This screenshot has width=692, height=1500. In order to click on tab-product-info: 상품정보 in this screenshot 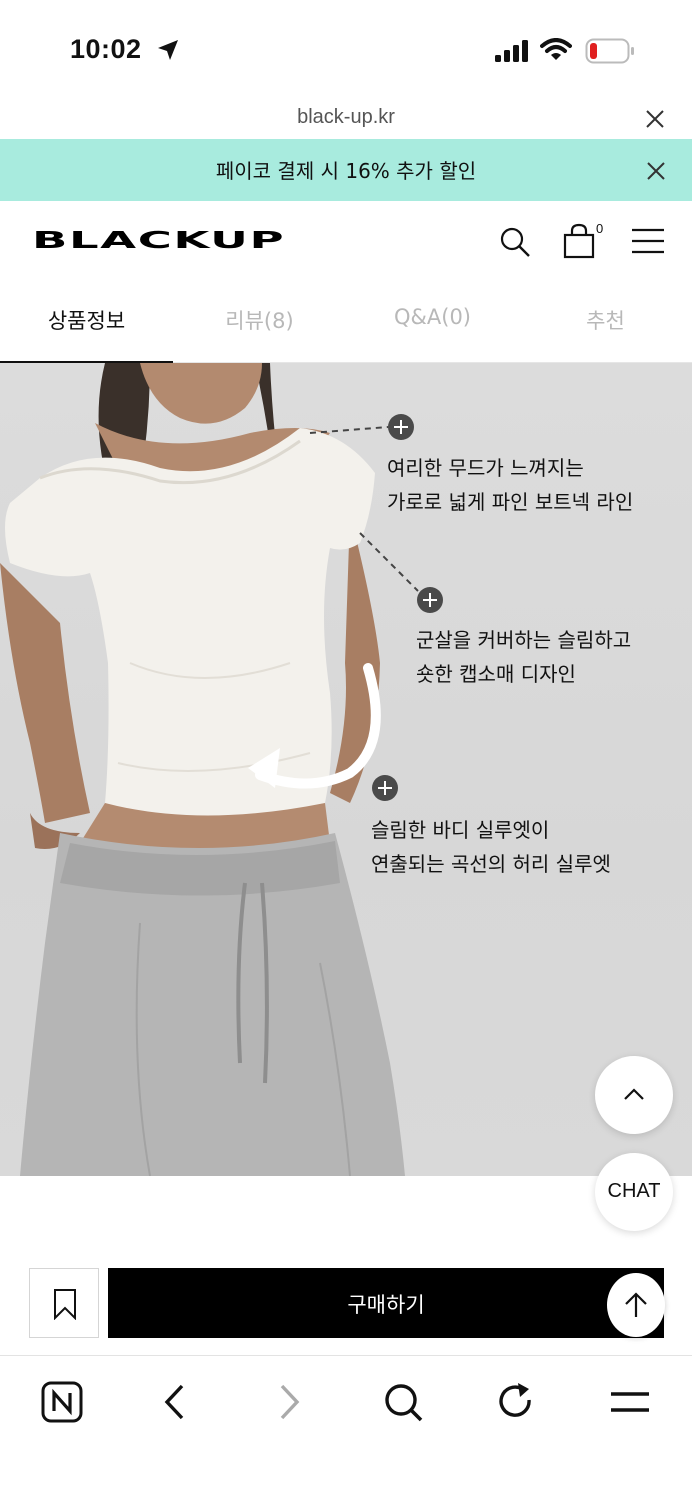, I will do `click(86, 322)`.